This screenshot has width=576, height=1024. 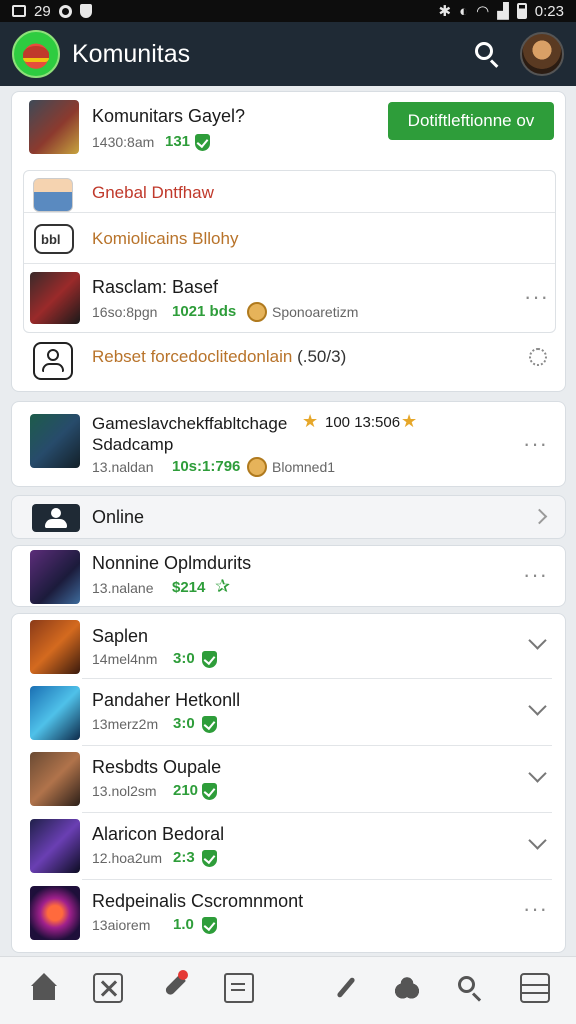 I want to click on user-profile-icon, so click(x=53, y=361).